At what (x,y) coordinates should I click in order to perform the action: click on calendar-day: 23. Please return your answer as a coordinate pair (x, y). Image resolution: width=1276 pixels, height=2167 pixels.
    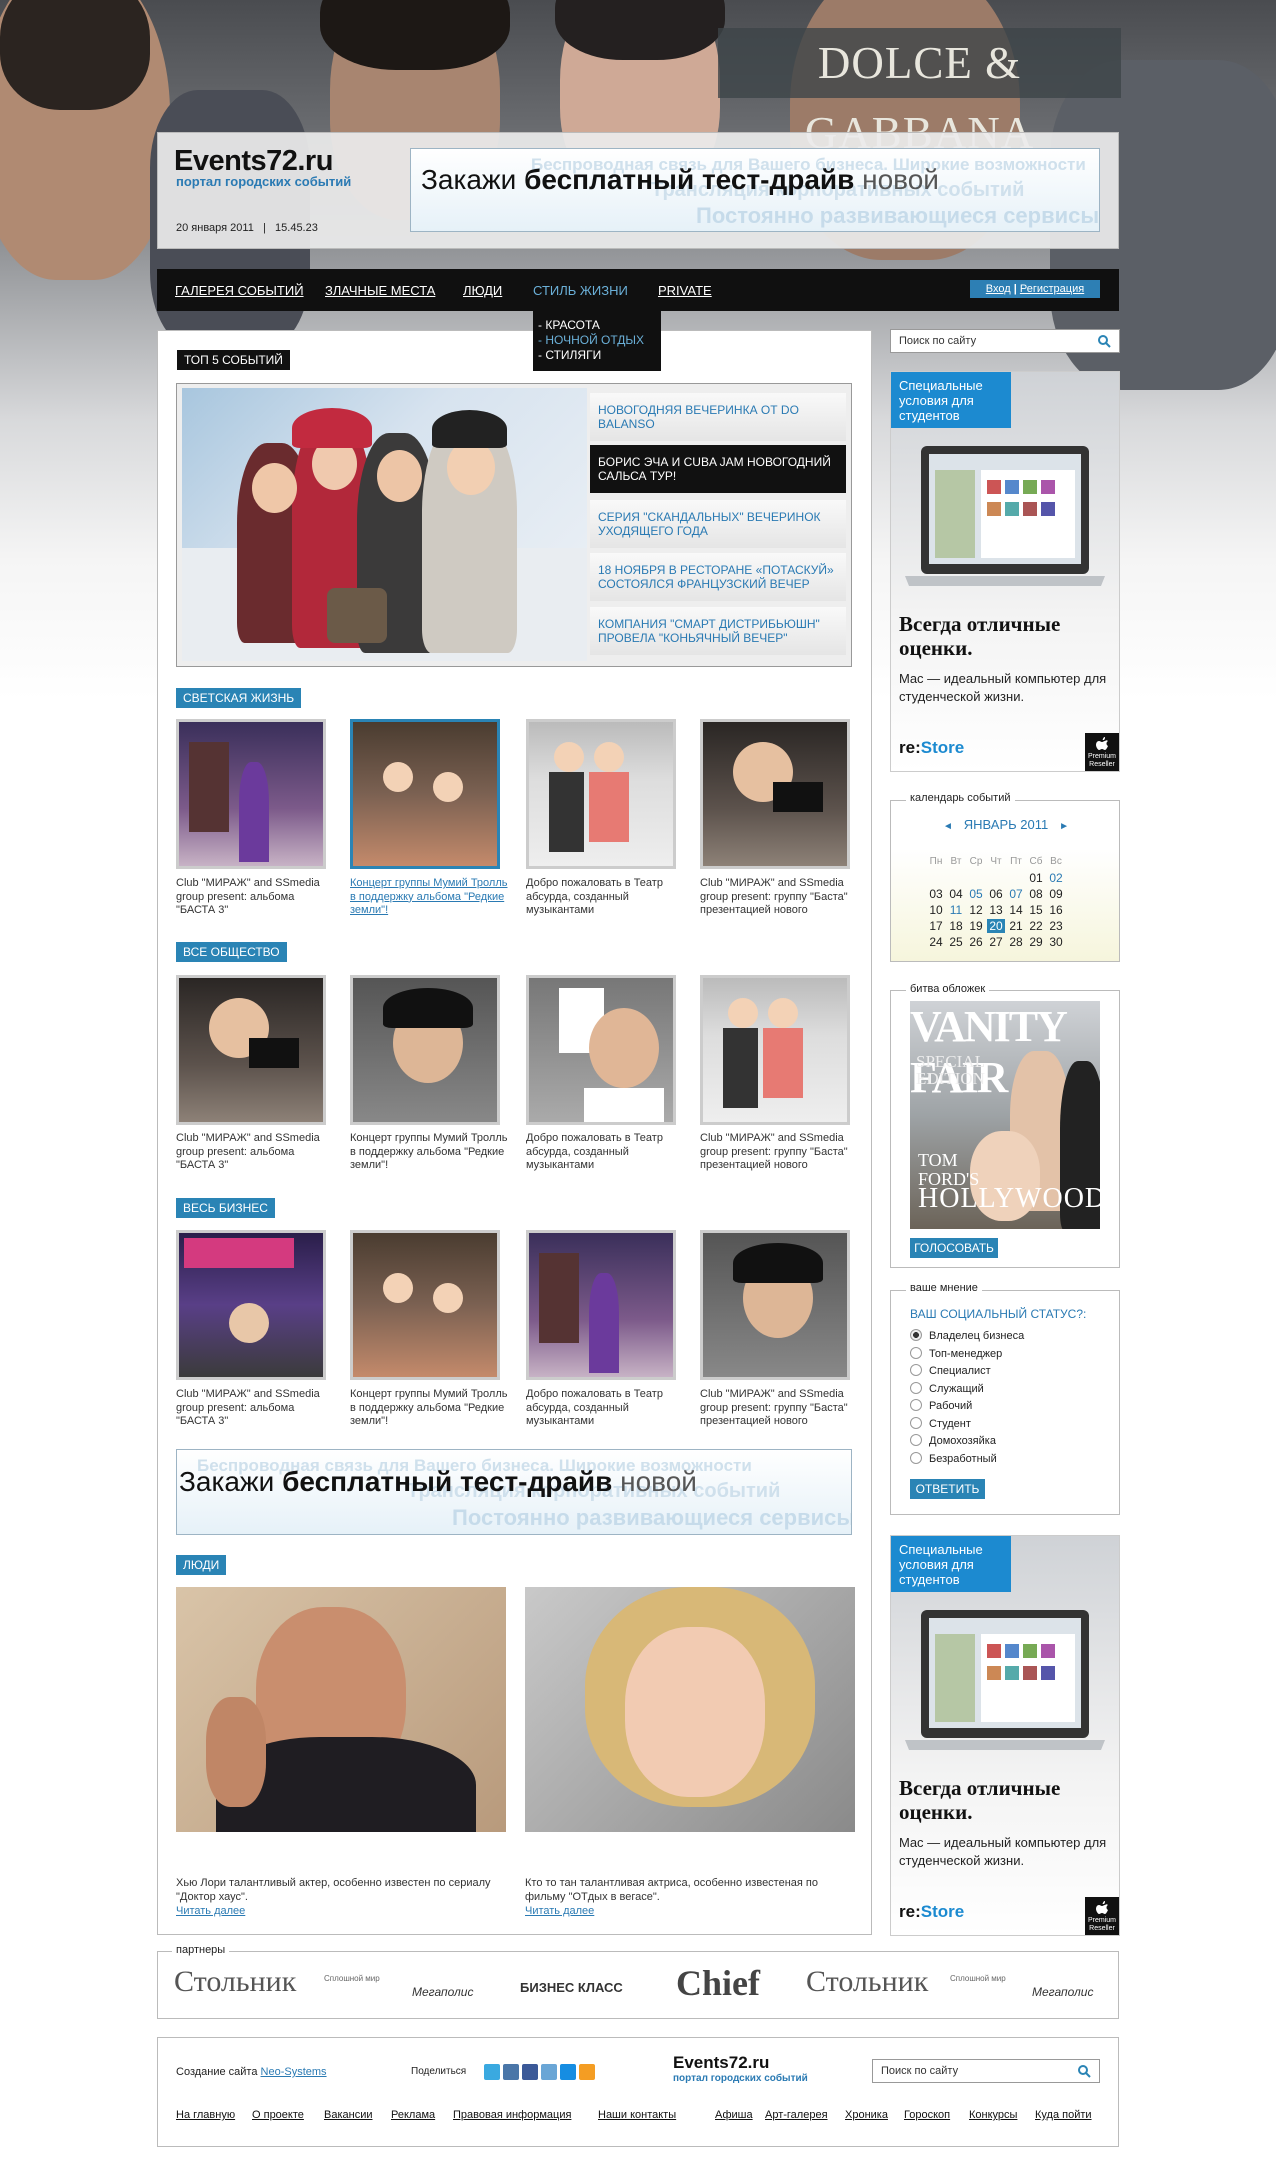
    Looking at the image, I should click on (1056, 926).